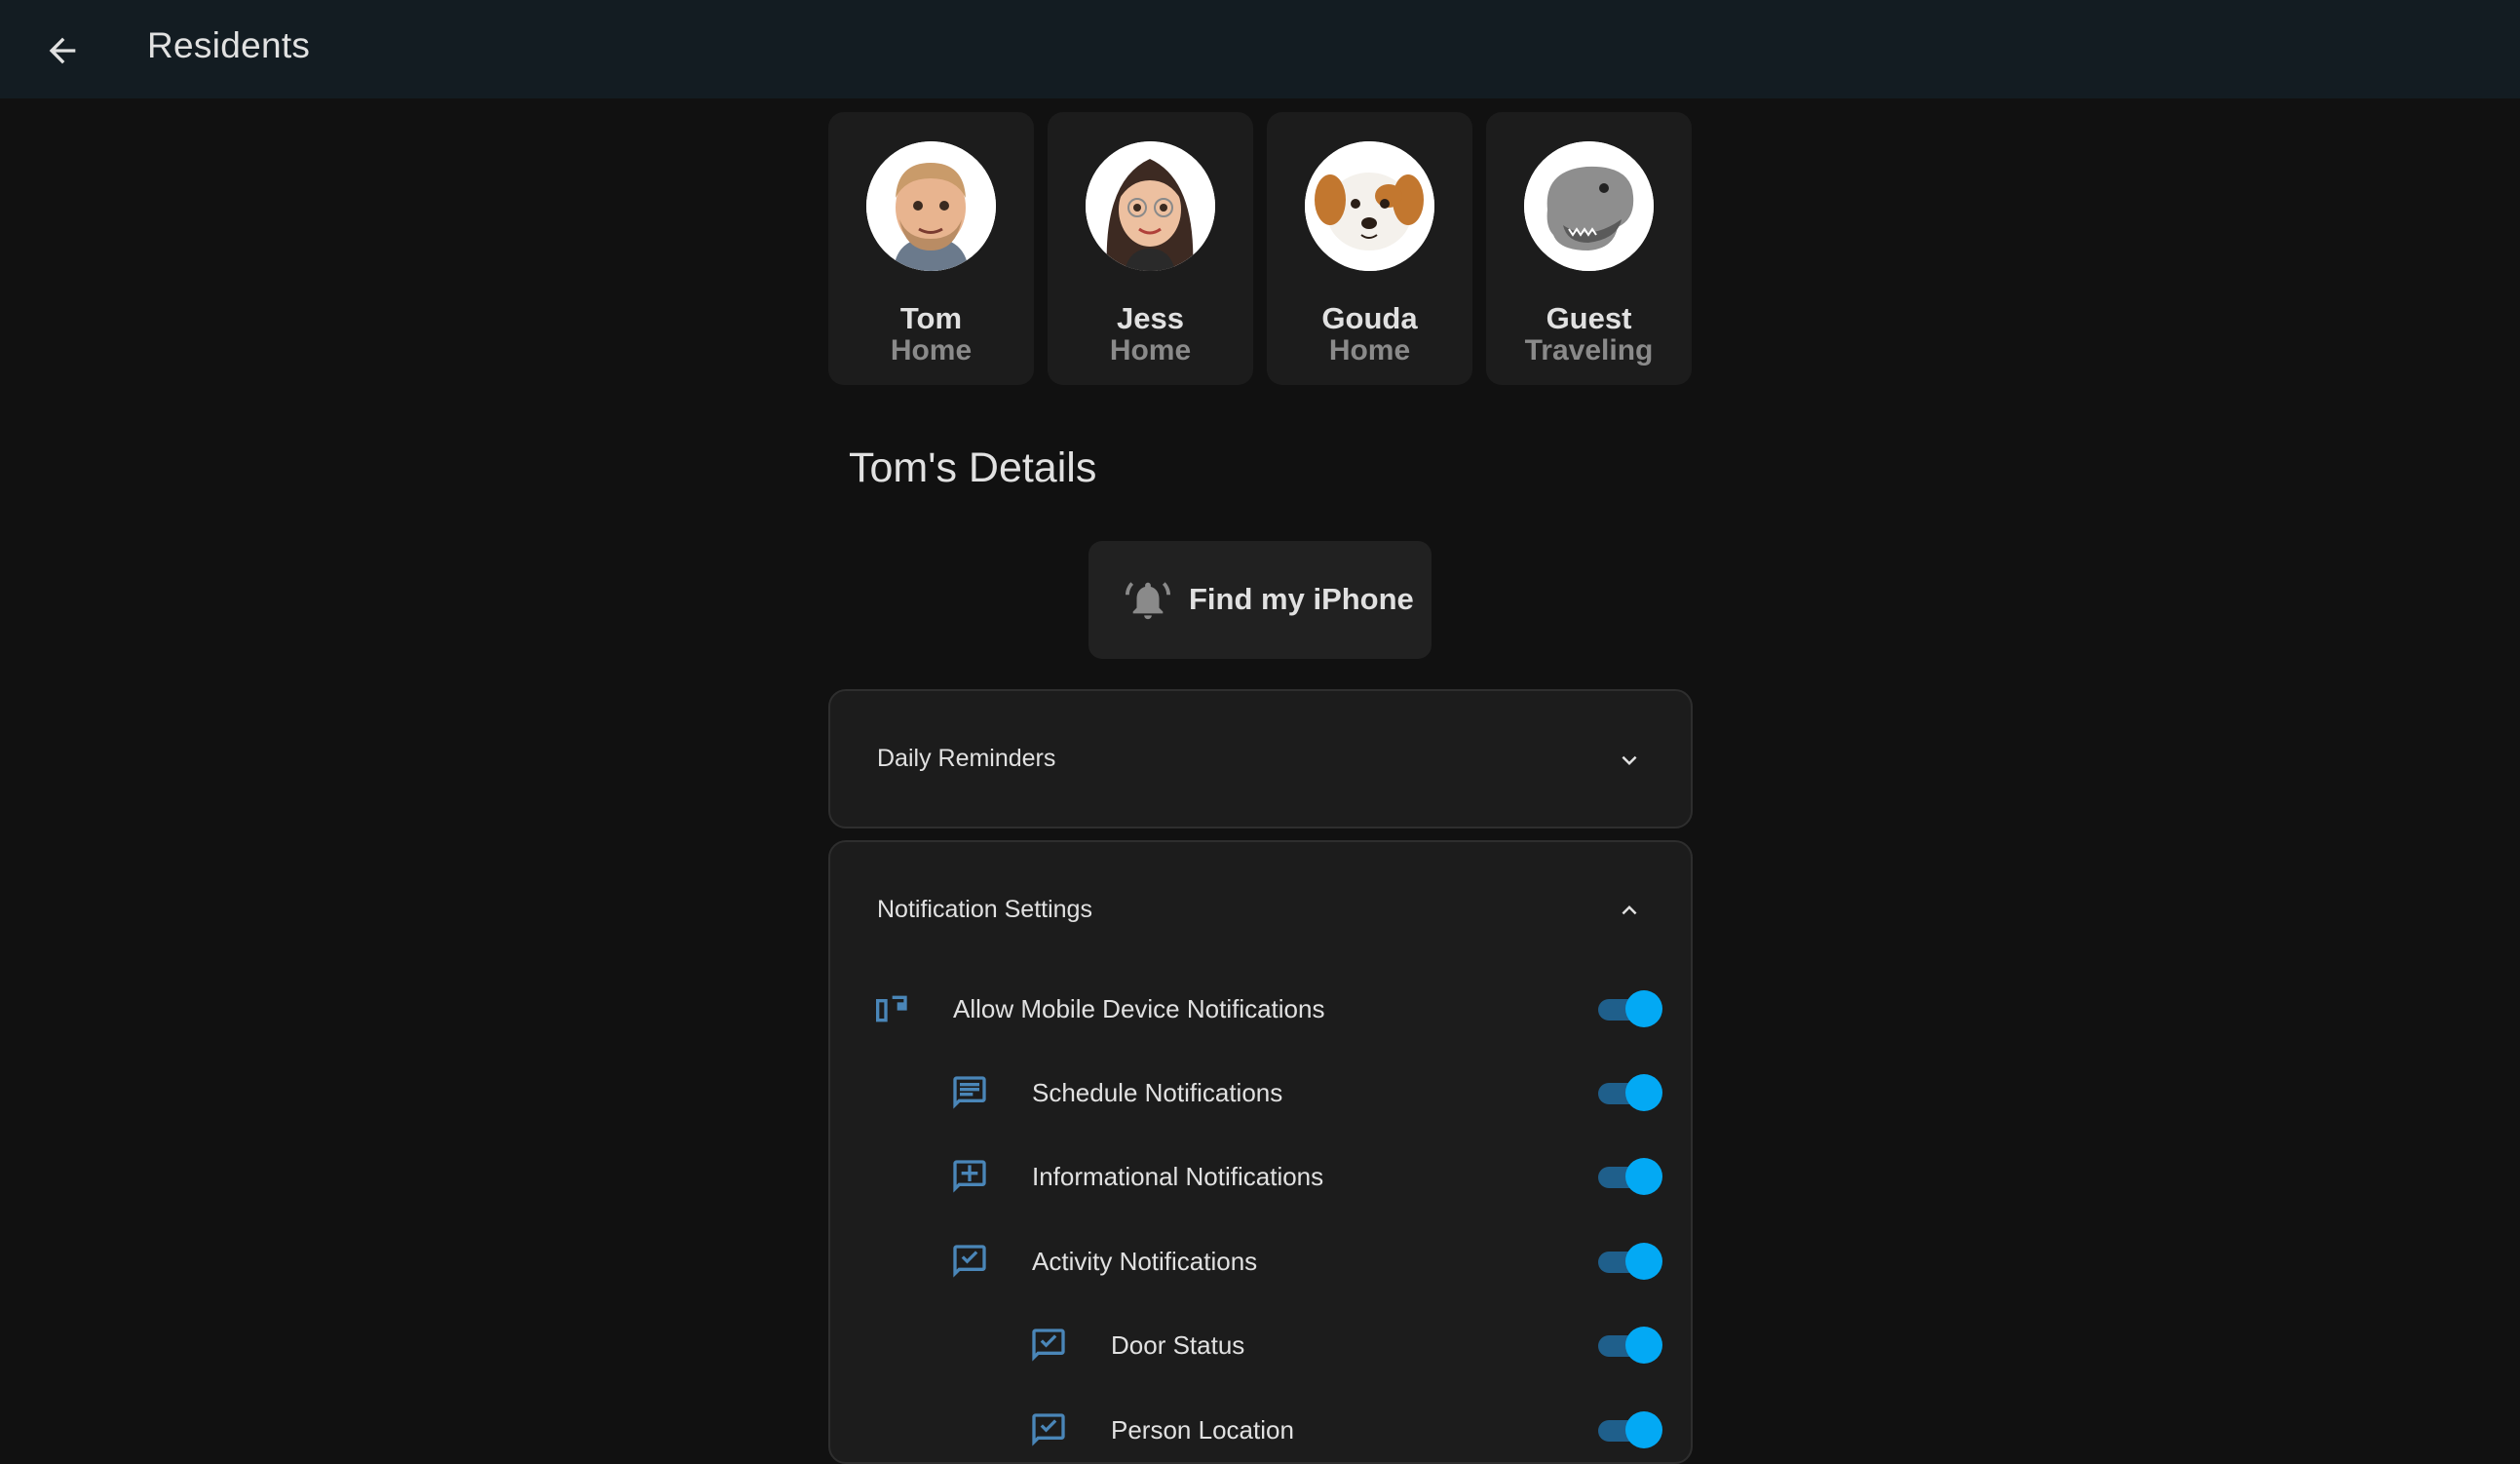  I want to click on find-my-iphone-label: Find my iPhone, so click(1301, 599).